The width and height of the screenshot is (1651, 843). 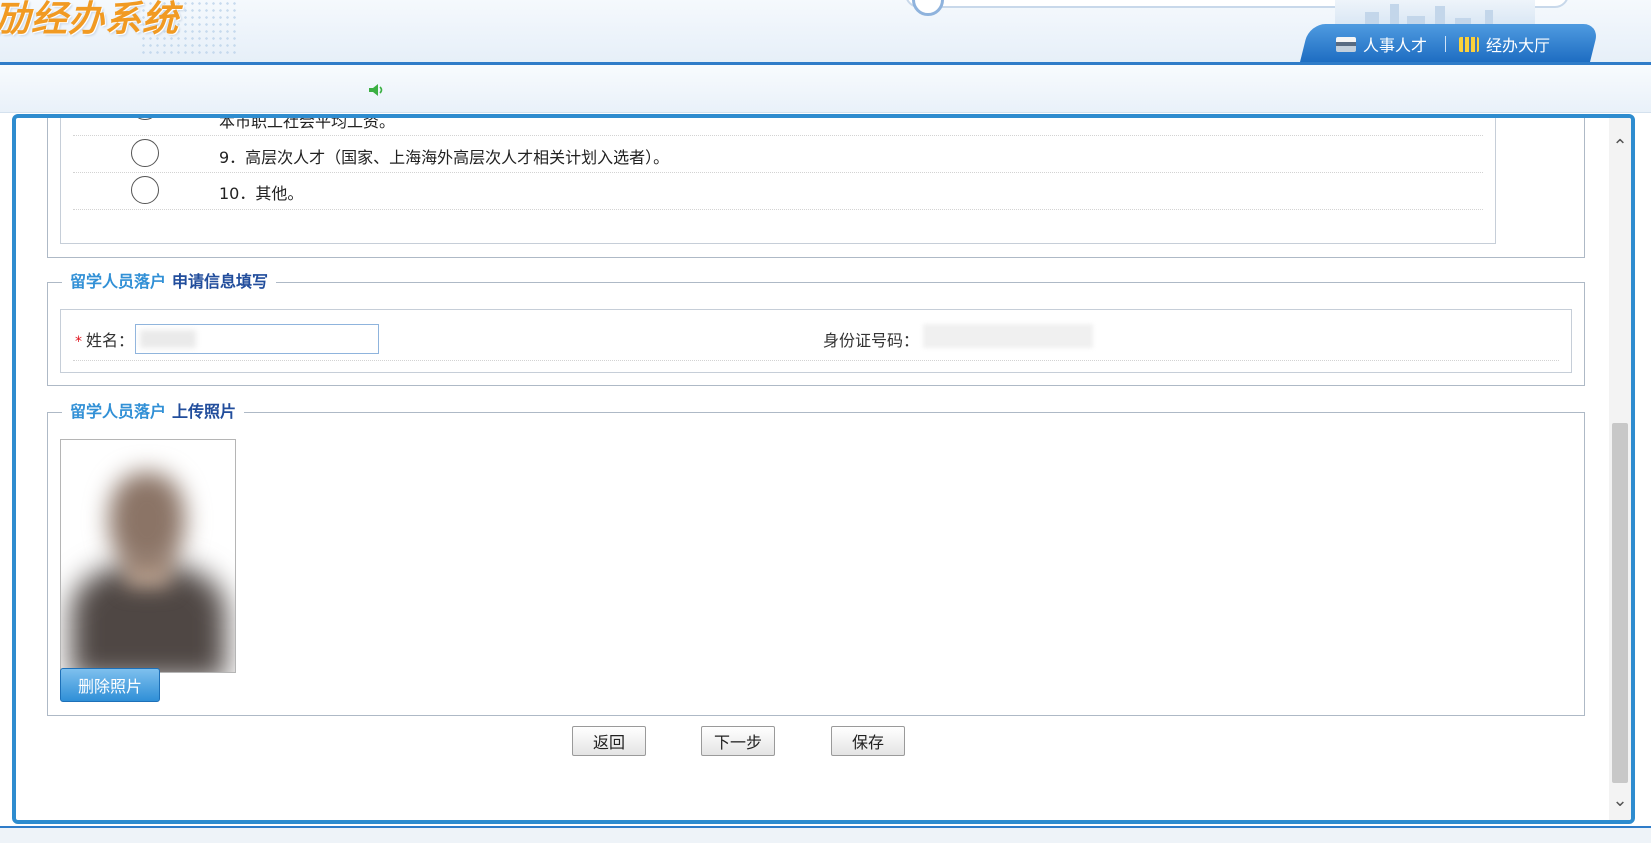 I want to click on id-number-value, so click(x=1008, y=336).